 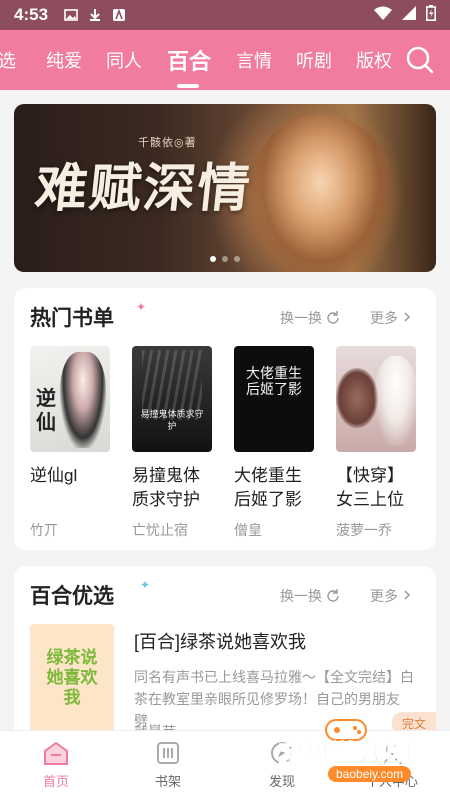 What do you see at coordinates (274, 382) in the screenshot?
I see `book-cover-text: 大佬重生后姬了影` at bounding box center [274, 382].